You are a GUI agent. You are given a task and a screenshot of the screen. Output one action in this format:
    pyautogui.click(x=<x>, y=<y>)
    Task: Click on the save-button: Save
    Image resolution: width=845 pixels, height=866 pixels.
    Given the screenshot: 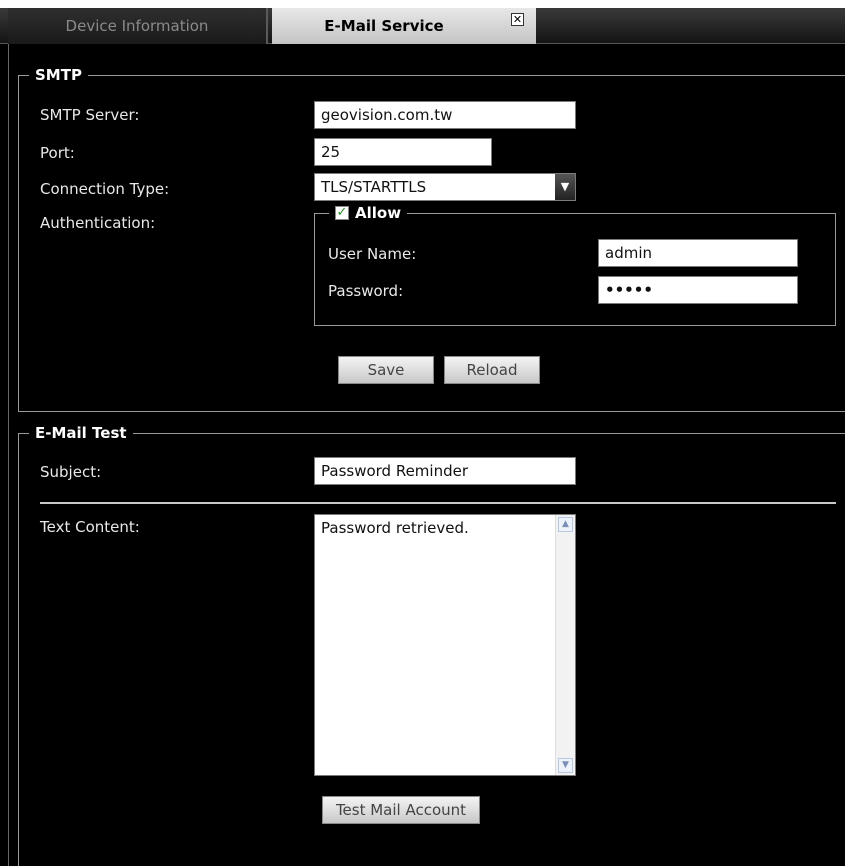 What is the action you would take?
    pyautogui.click(x=386, y=370)
    